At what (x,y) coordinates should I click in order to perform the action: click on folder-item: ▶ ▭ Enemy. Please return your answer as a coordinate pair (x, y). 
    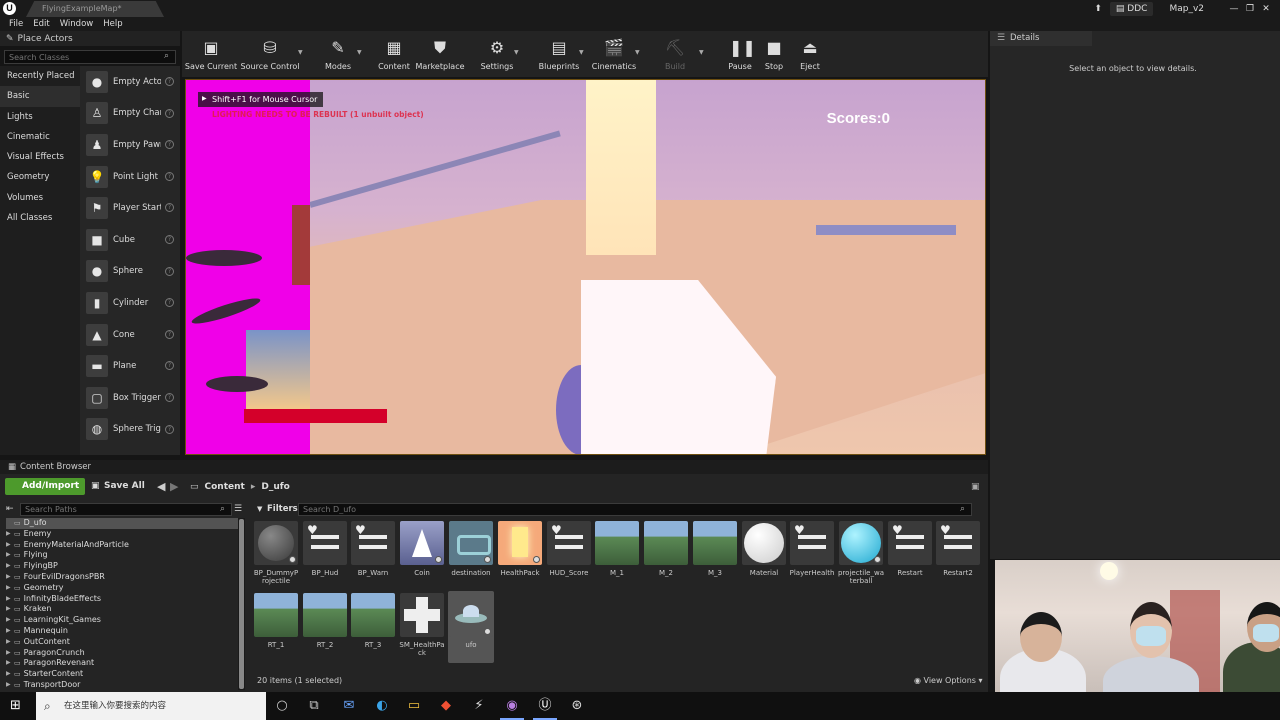
    Looking at the image, I should click on (122, 534).